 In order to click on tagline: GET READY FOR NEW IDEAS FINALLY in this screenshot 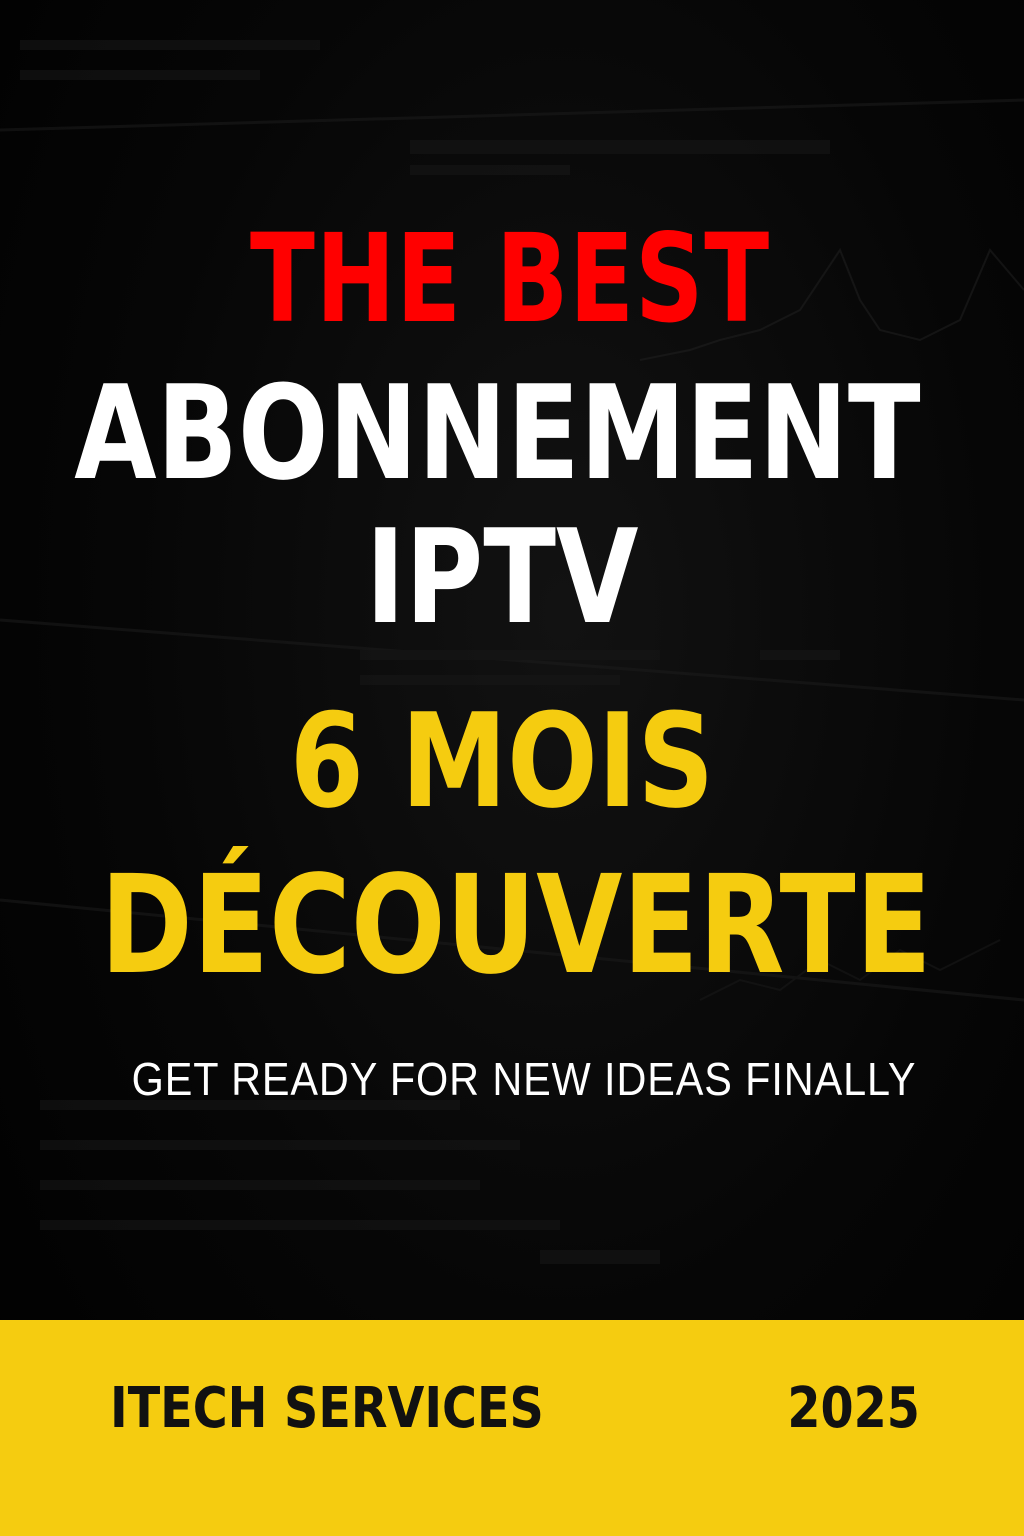, I will do `click(524, 1079)`.